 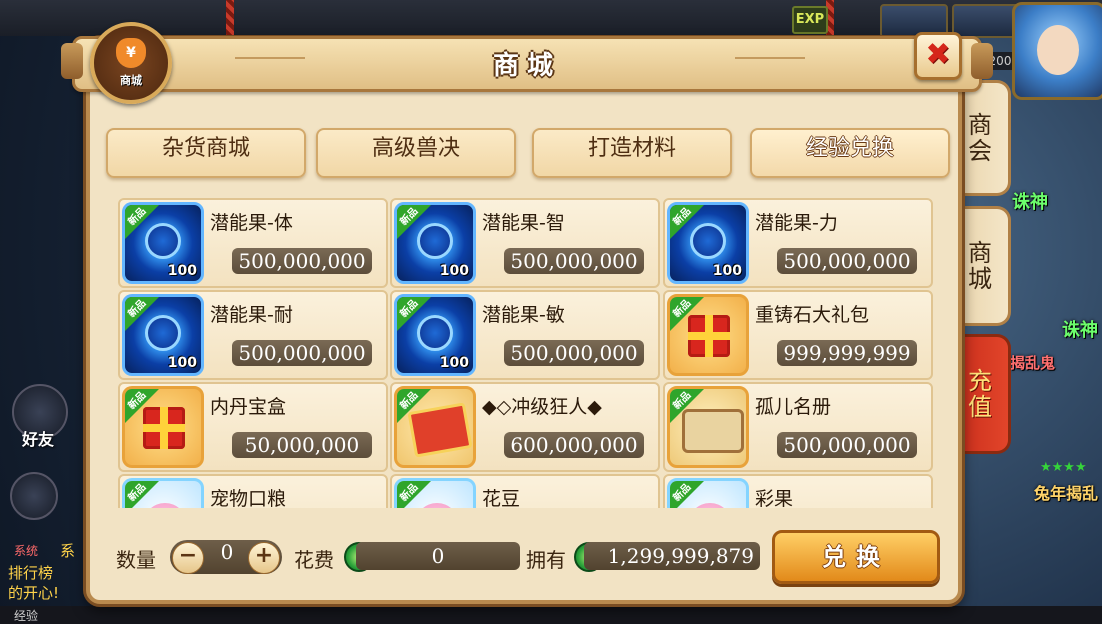 I want to click on panel-title: 商城, so click(x=526, y=66).